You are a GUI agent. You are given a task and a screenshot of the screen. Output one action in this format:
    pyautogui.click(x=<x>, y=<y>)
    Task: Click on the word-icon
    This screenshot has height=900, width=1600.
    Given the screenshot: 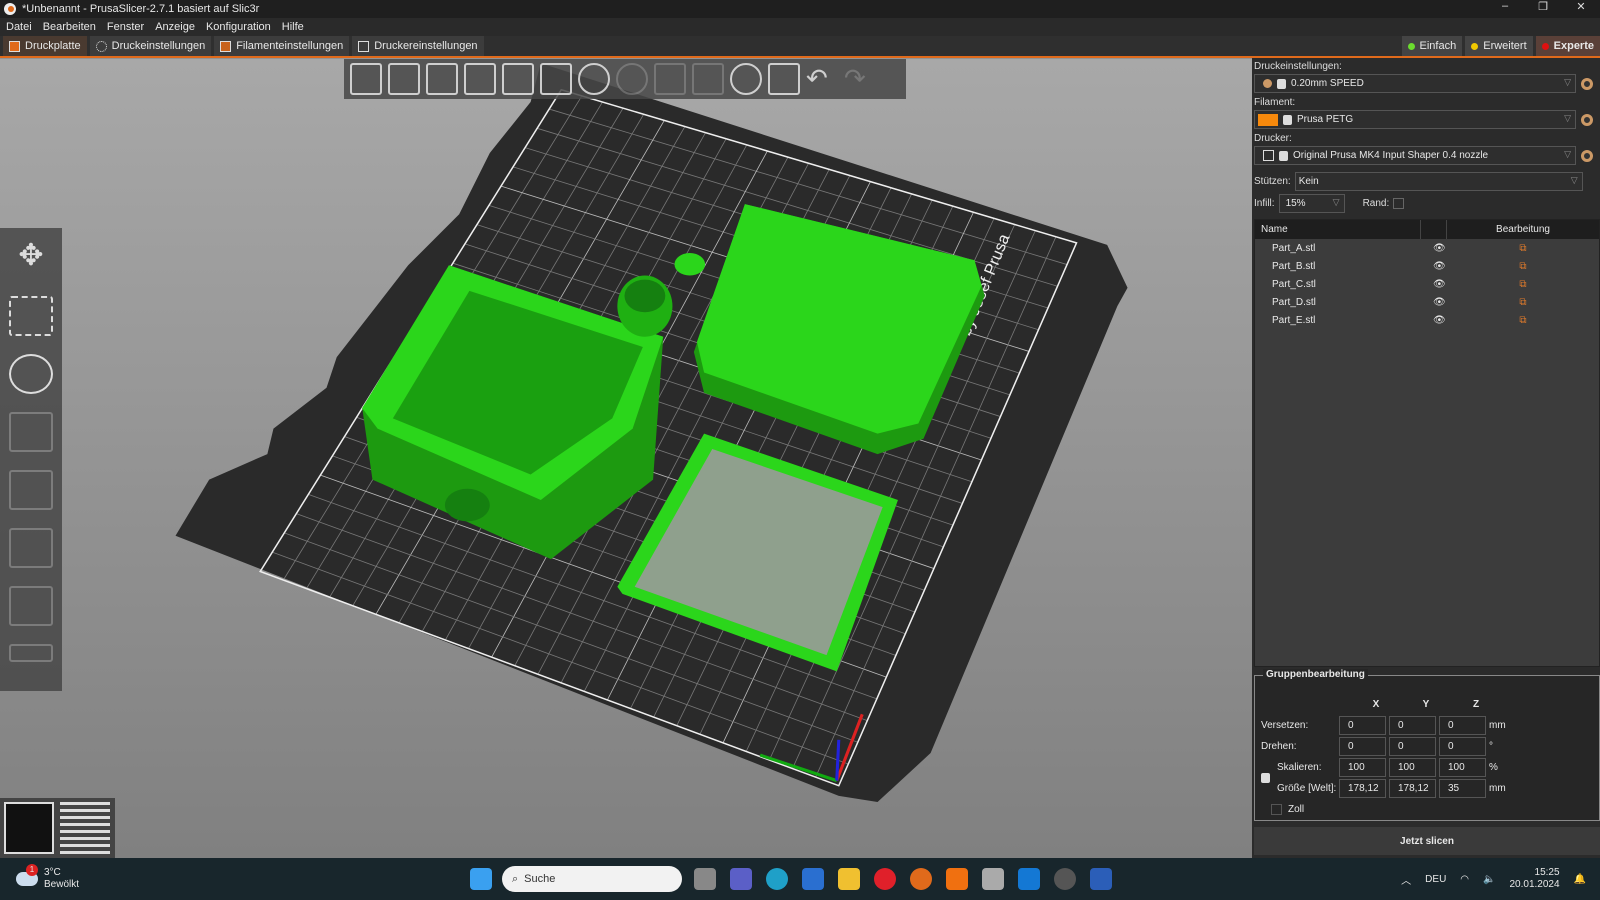 What is the action you would take?
    pyautogui.click(x=1101, y=879)
    